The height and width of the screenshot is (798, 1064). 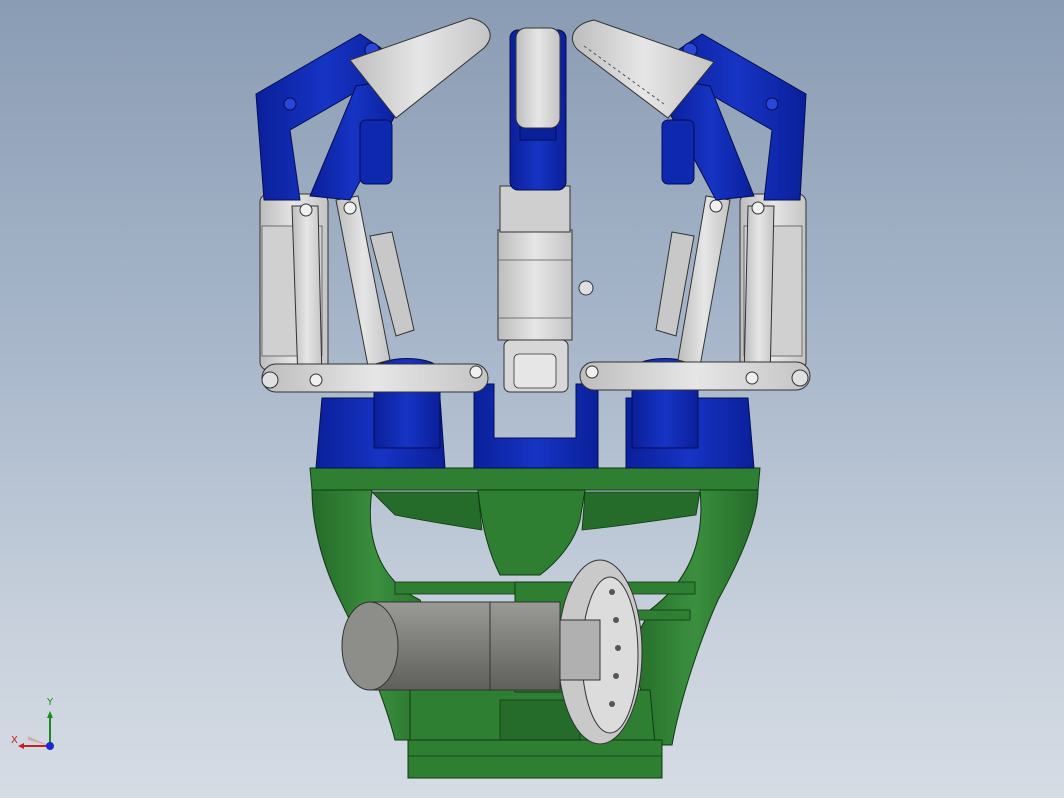 What do you see at coordinates (50, 702) in the screenshot?
I see `y-axis-label: Y` at bounding box center [50, 702].